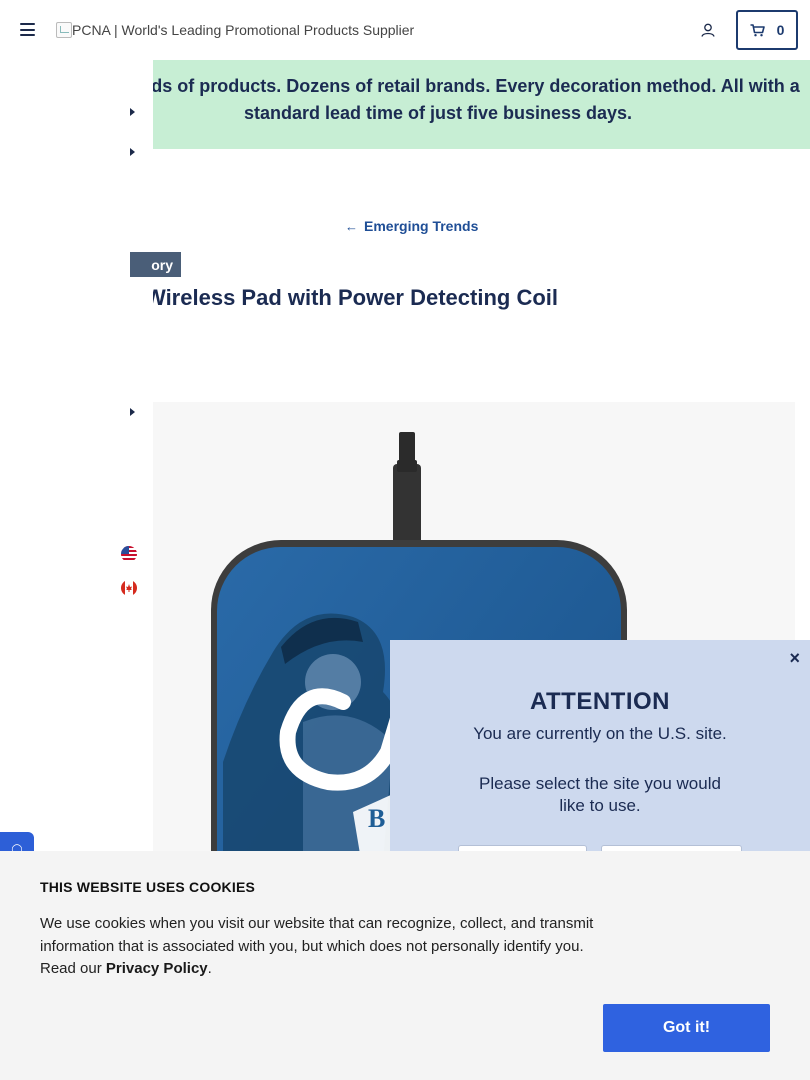 Image resolution: width=810 pixels, height=1080 pixels. What do you see at coordinates (686, 1028) in the screenshot?
I see `accept-cookies-button: Got it!` at bounding box center [686, 1028].